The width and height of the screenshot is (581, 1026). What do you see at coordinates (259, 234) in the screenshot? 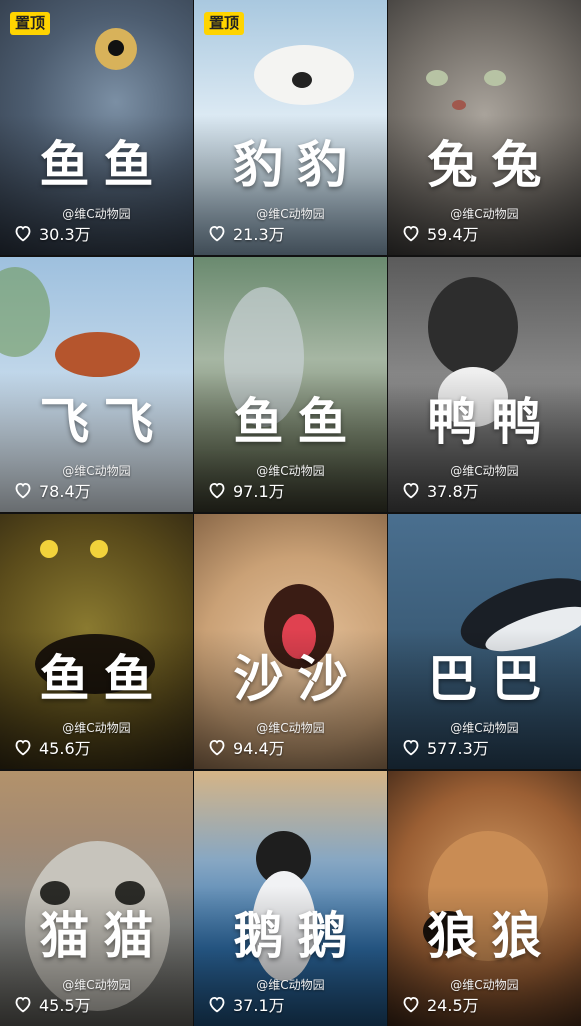
I see `like-count-value: 21.3万` at bounding box center [259, 234].